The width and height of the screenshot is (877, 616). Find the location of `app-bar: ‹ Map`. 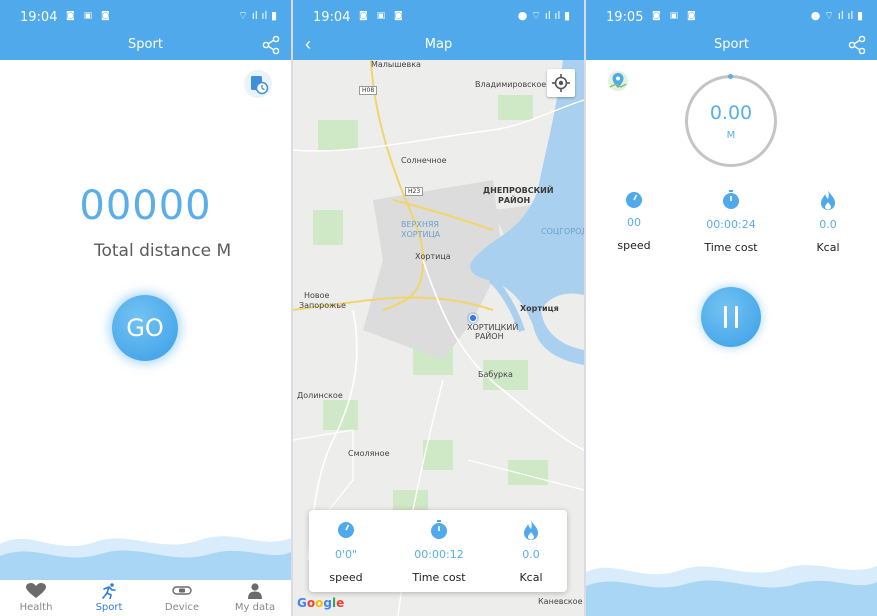

app-bar: ‹ Map is located at coordinates (438, 46).